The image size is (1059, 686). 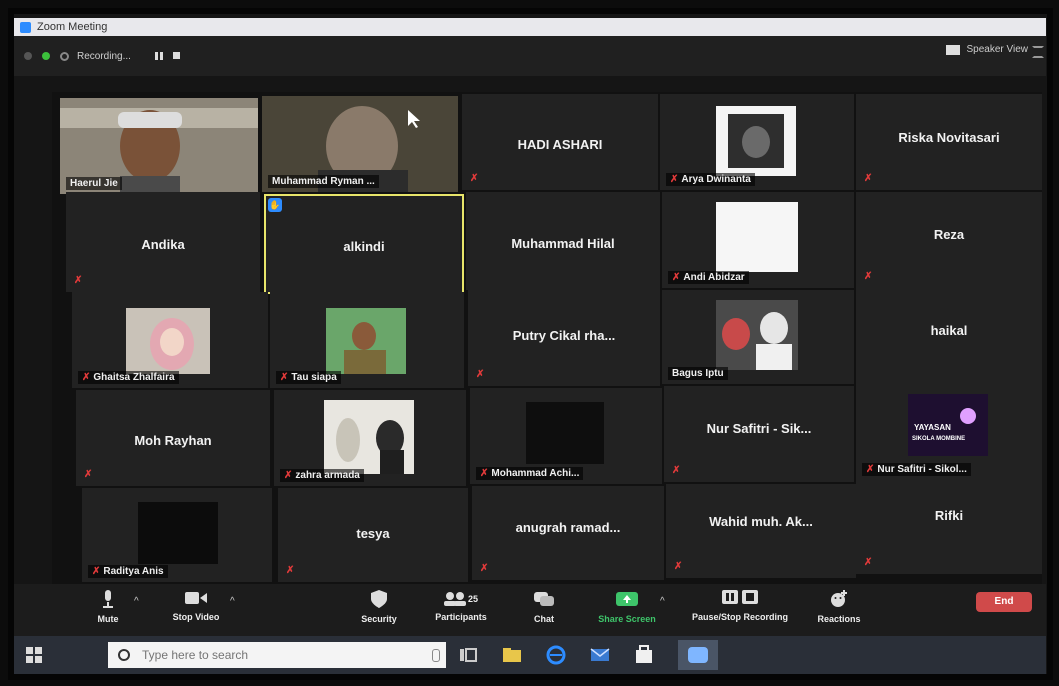 I want to click on participant-tile: ✗ Tau siapa, so click(x=367, y=340).